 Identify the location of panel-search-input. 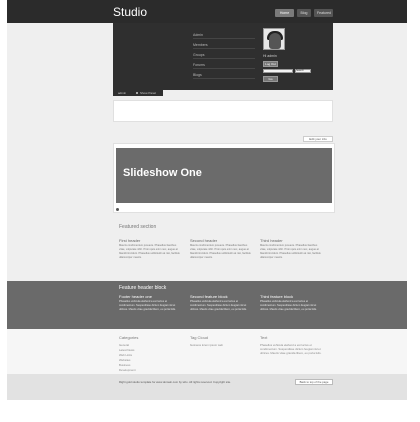
(278, 71).